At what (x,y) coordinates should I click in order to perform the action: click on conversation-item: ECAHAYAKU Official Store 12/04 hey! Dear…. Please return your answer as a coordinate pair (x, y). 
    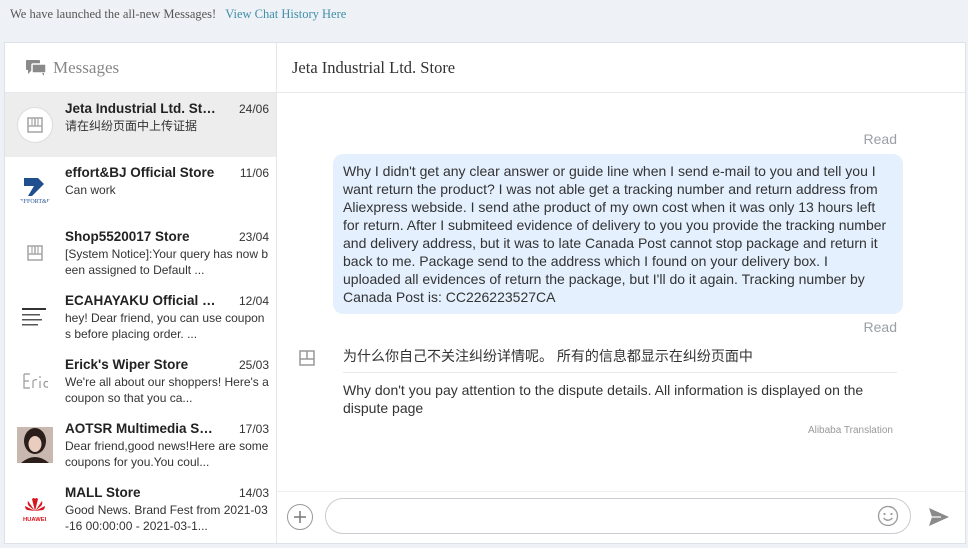
    Looking at the image, I should click on (140, 317).